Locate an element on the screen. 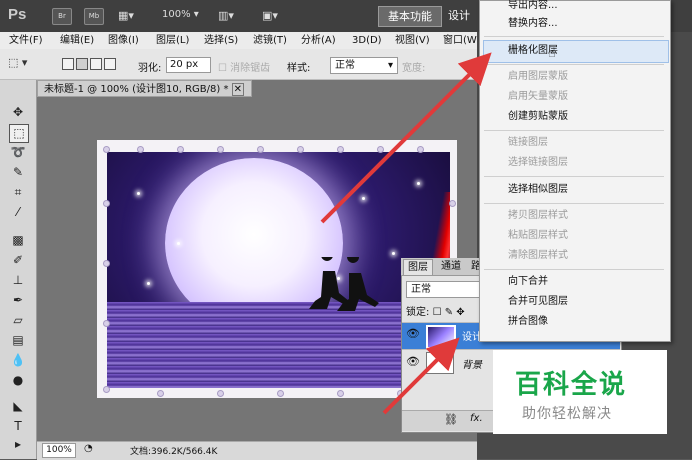 The height and width of the screenshot is (460, 692). arrange-documents-icon: ▥▾ is located at coordinates (226, 15).